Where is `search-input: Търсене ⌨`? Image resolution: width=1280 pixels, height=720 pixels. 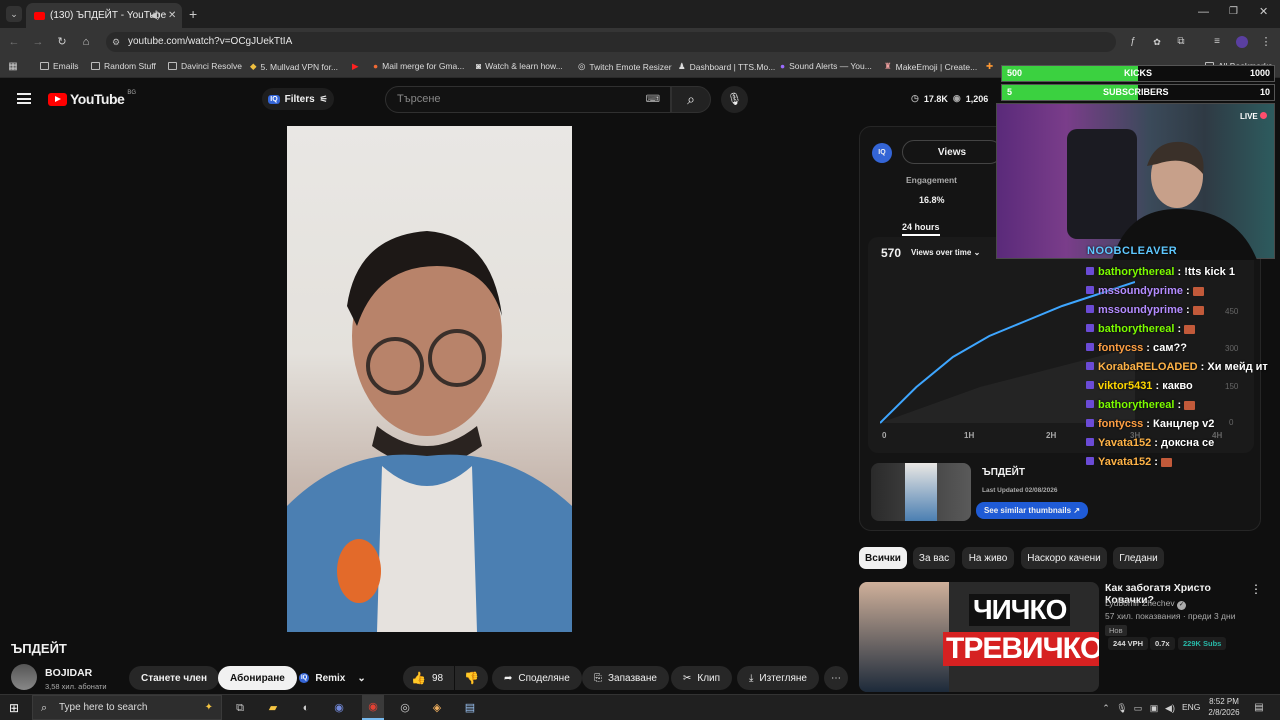
search-input: Търсене ⌨ is located at coordinates (528, 99).